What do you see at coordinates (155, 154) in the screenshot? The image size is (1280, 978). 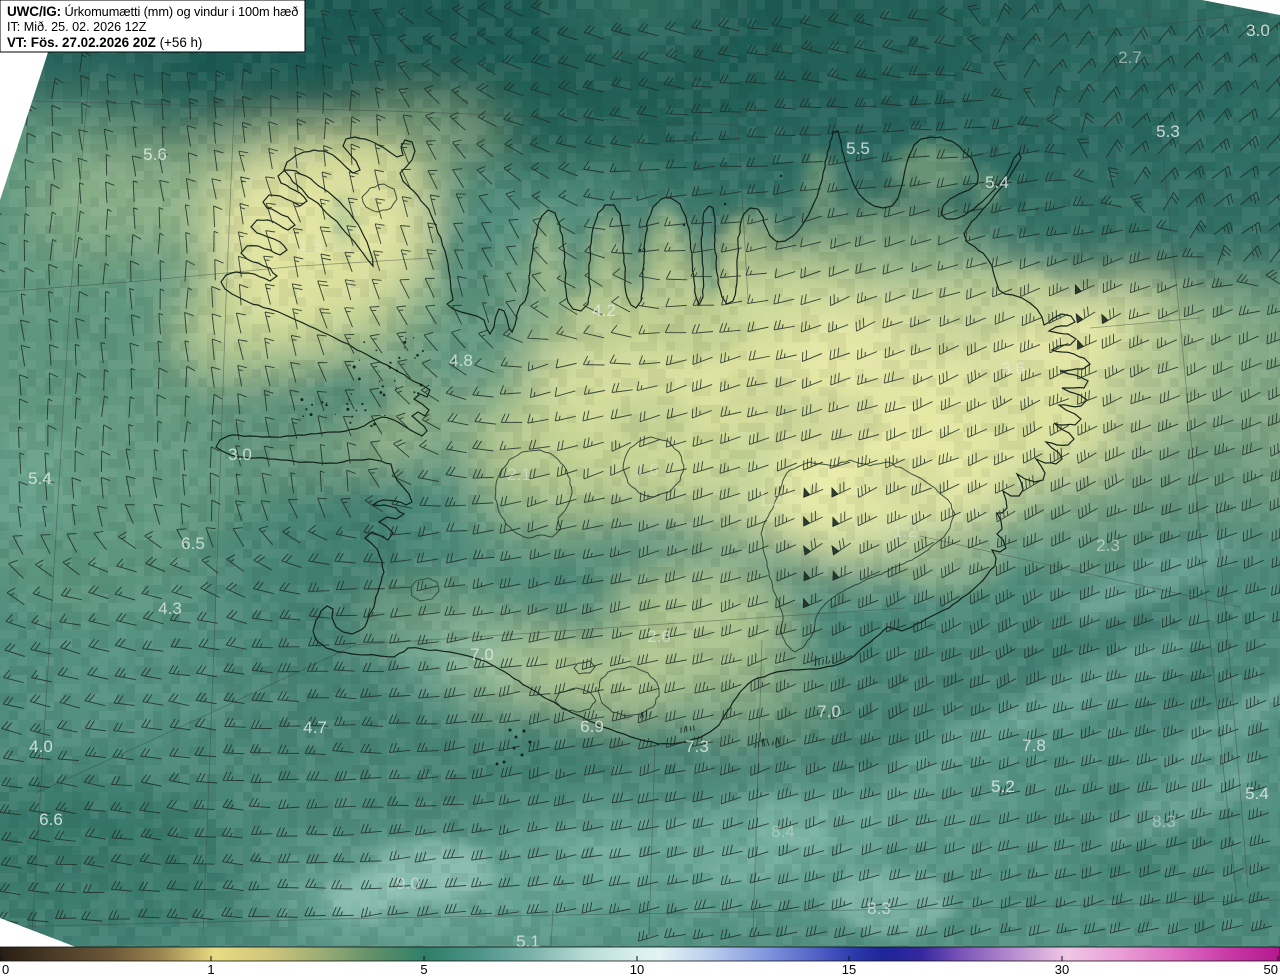 I see `svg-text: 5.6` at bounding box center [155, 154].